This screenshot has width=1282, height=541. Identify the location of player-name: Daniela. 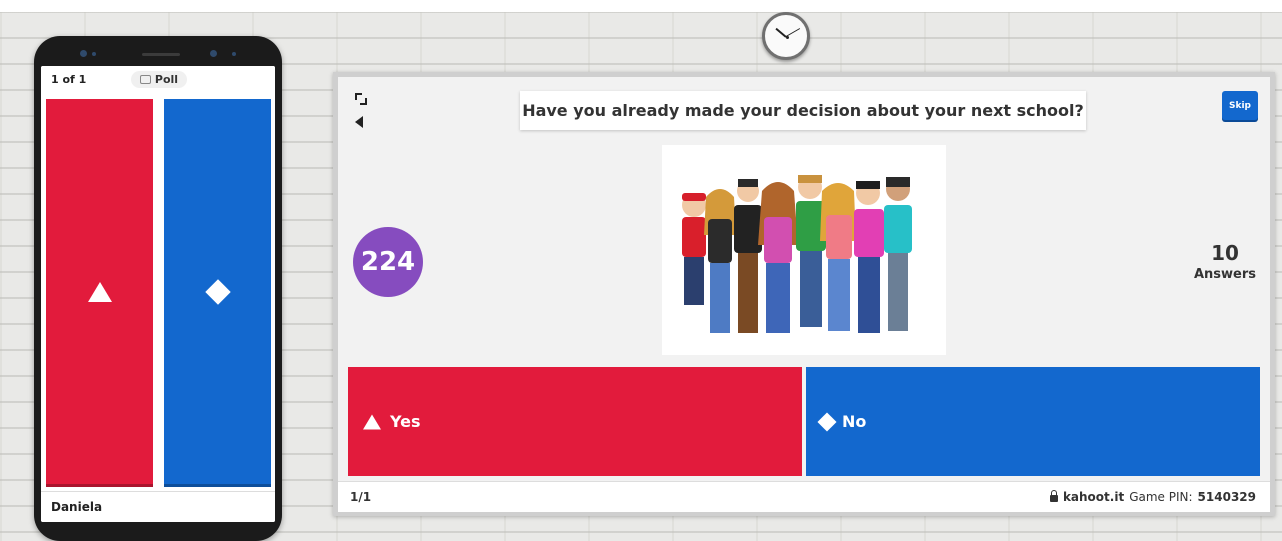
(77, 507).